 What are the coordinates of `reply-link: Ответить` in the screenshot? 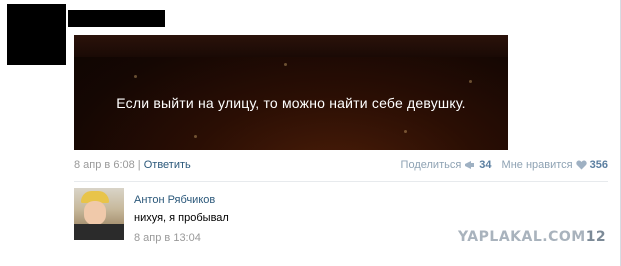 It's located at (167, 165).